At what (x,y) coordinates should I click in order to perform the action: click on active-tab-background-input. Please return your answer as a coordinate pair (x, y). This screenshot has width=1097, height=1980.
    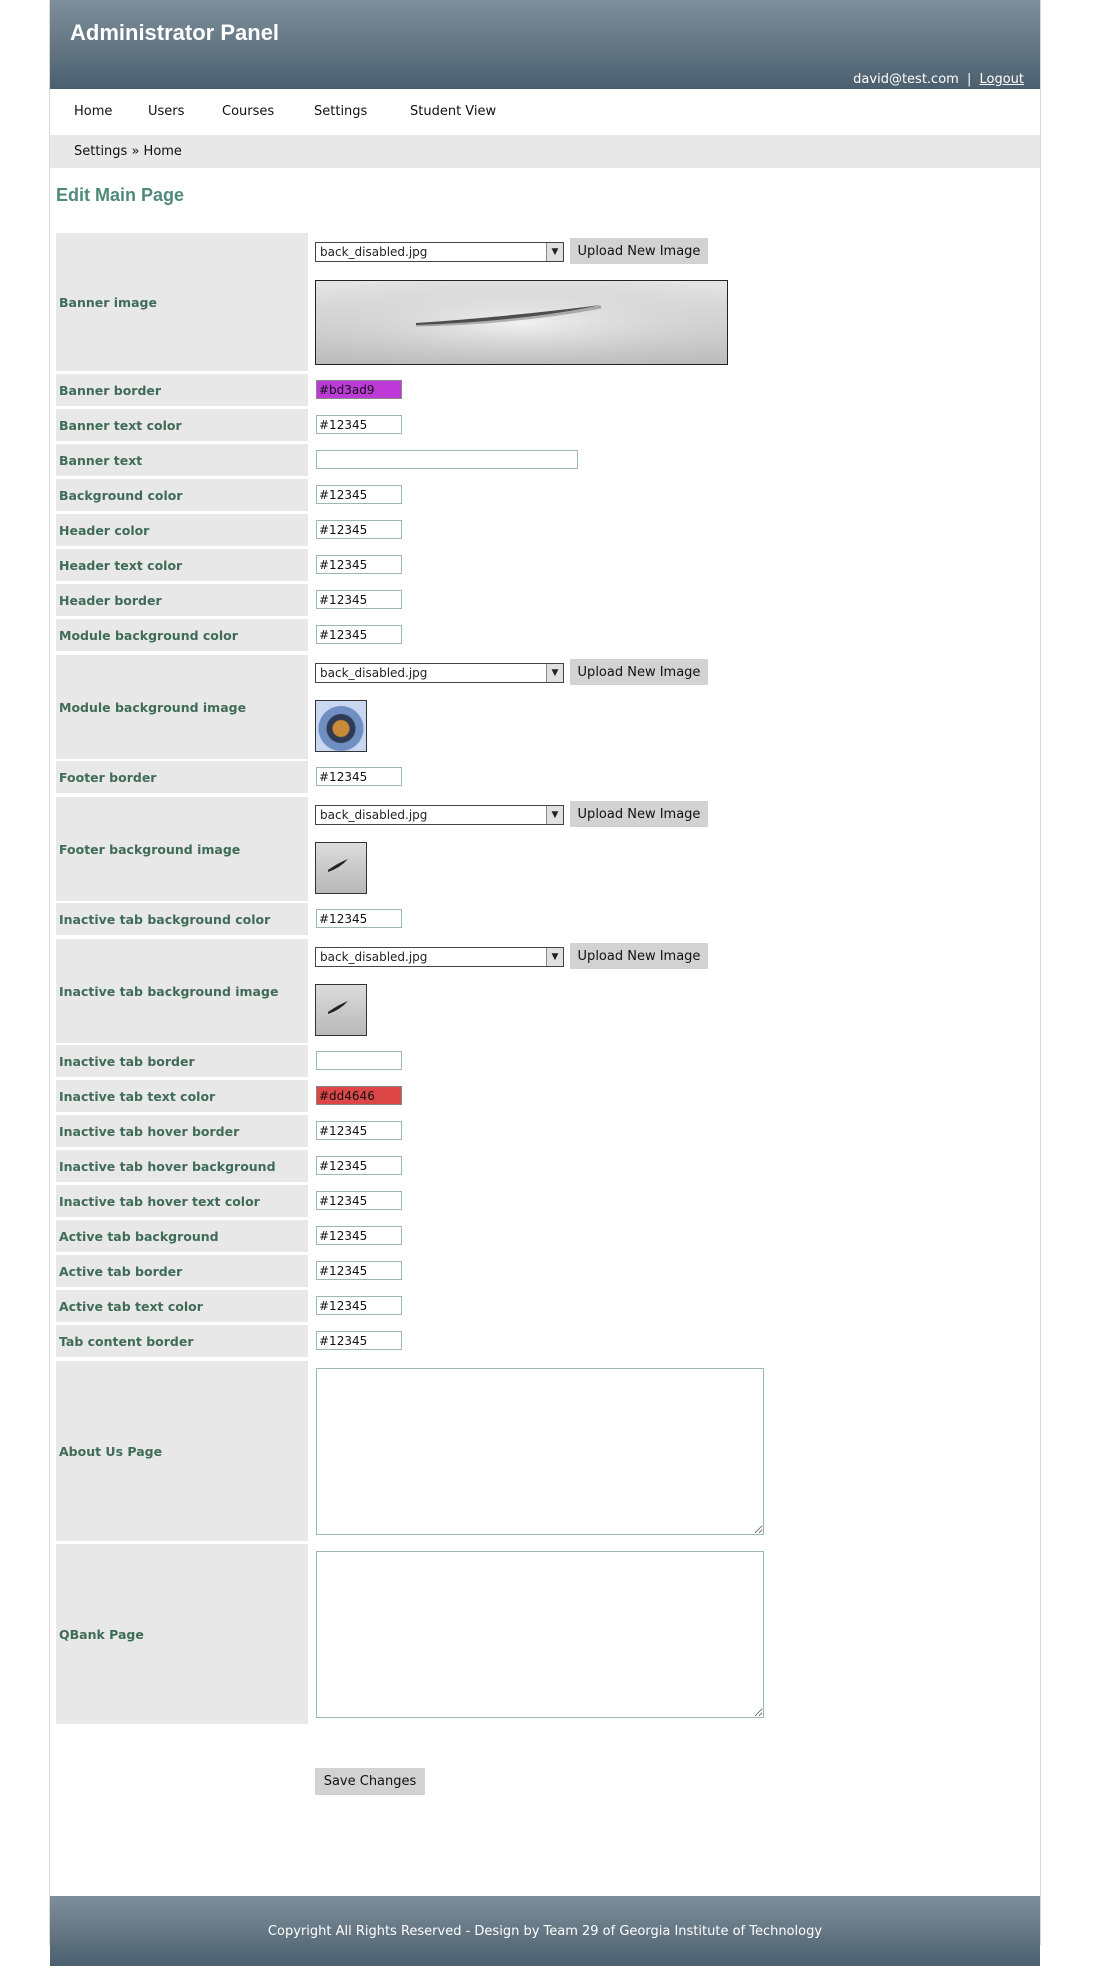
    Looking at the image, I should click on (359, 1235).